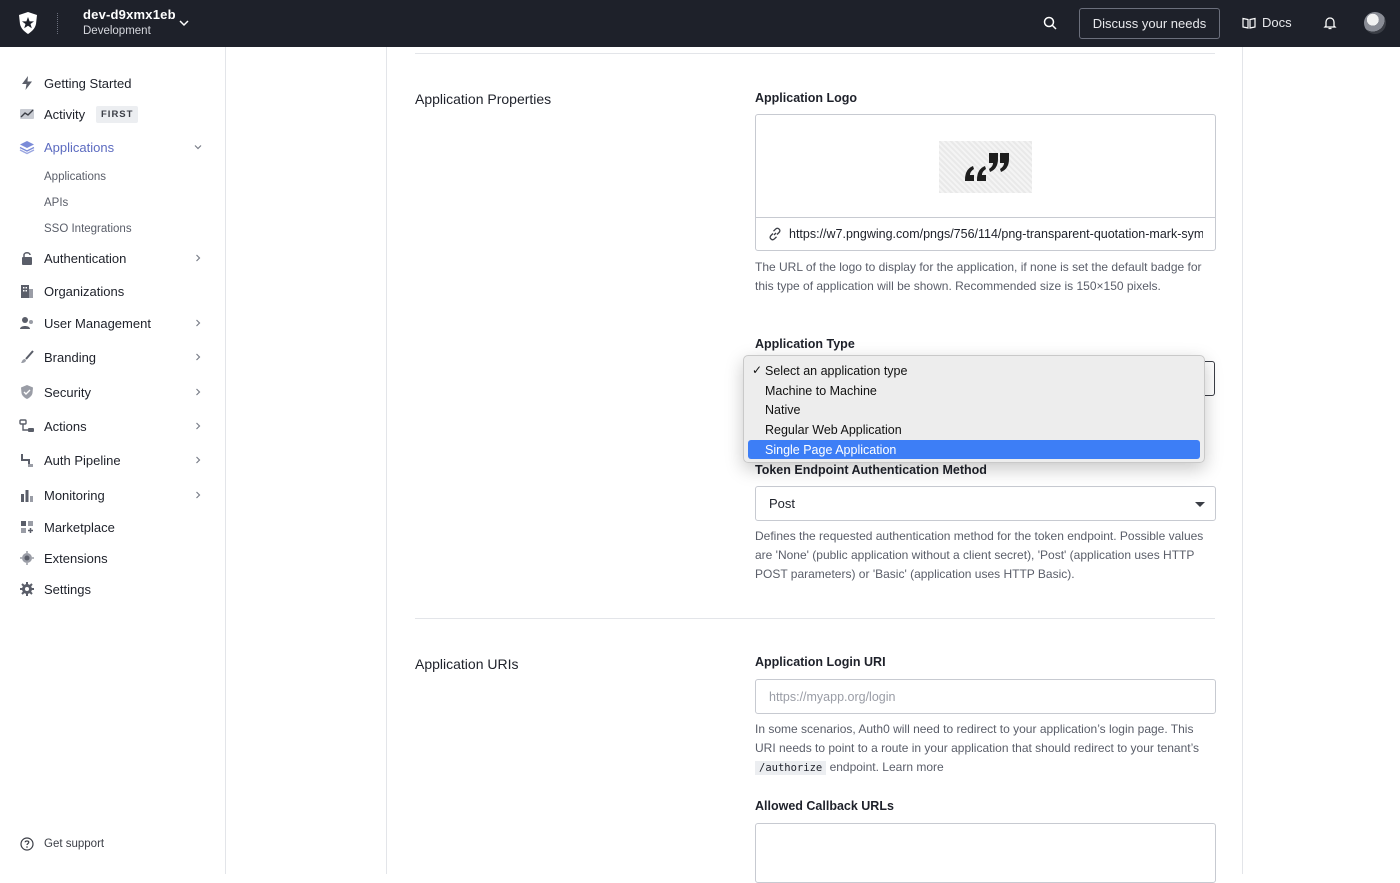 The height and width of the screenshot is (883, 1400). What do you see at coordinates (854, 767) in the screenshot?
I see `login-help-text-2: endpoint.` at bounding box center [854, 767].